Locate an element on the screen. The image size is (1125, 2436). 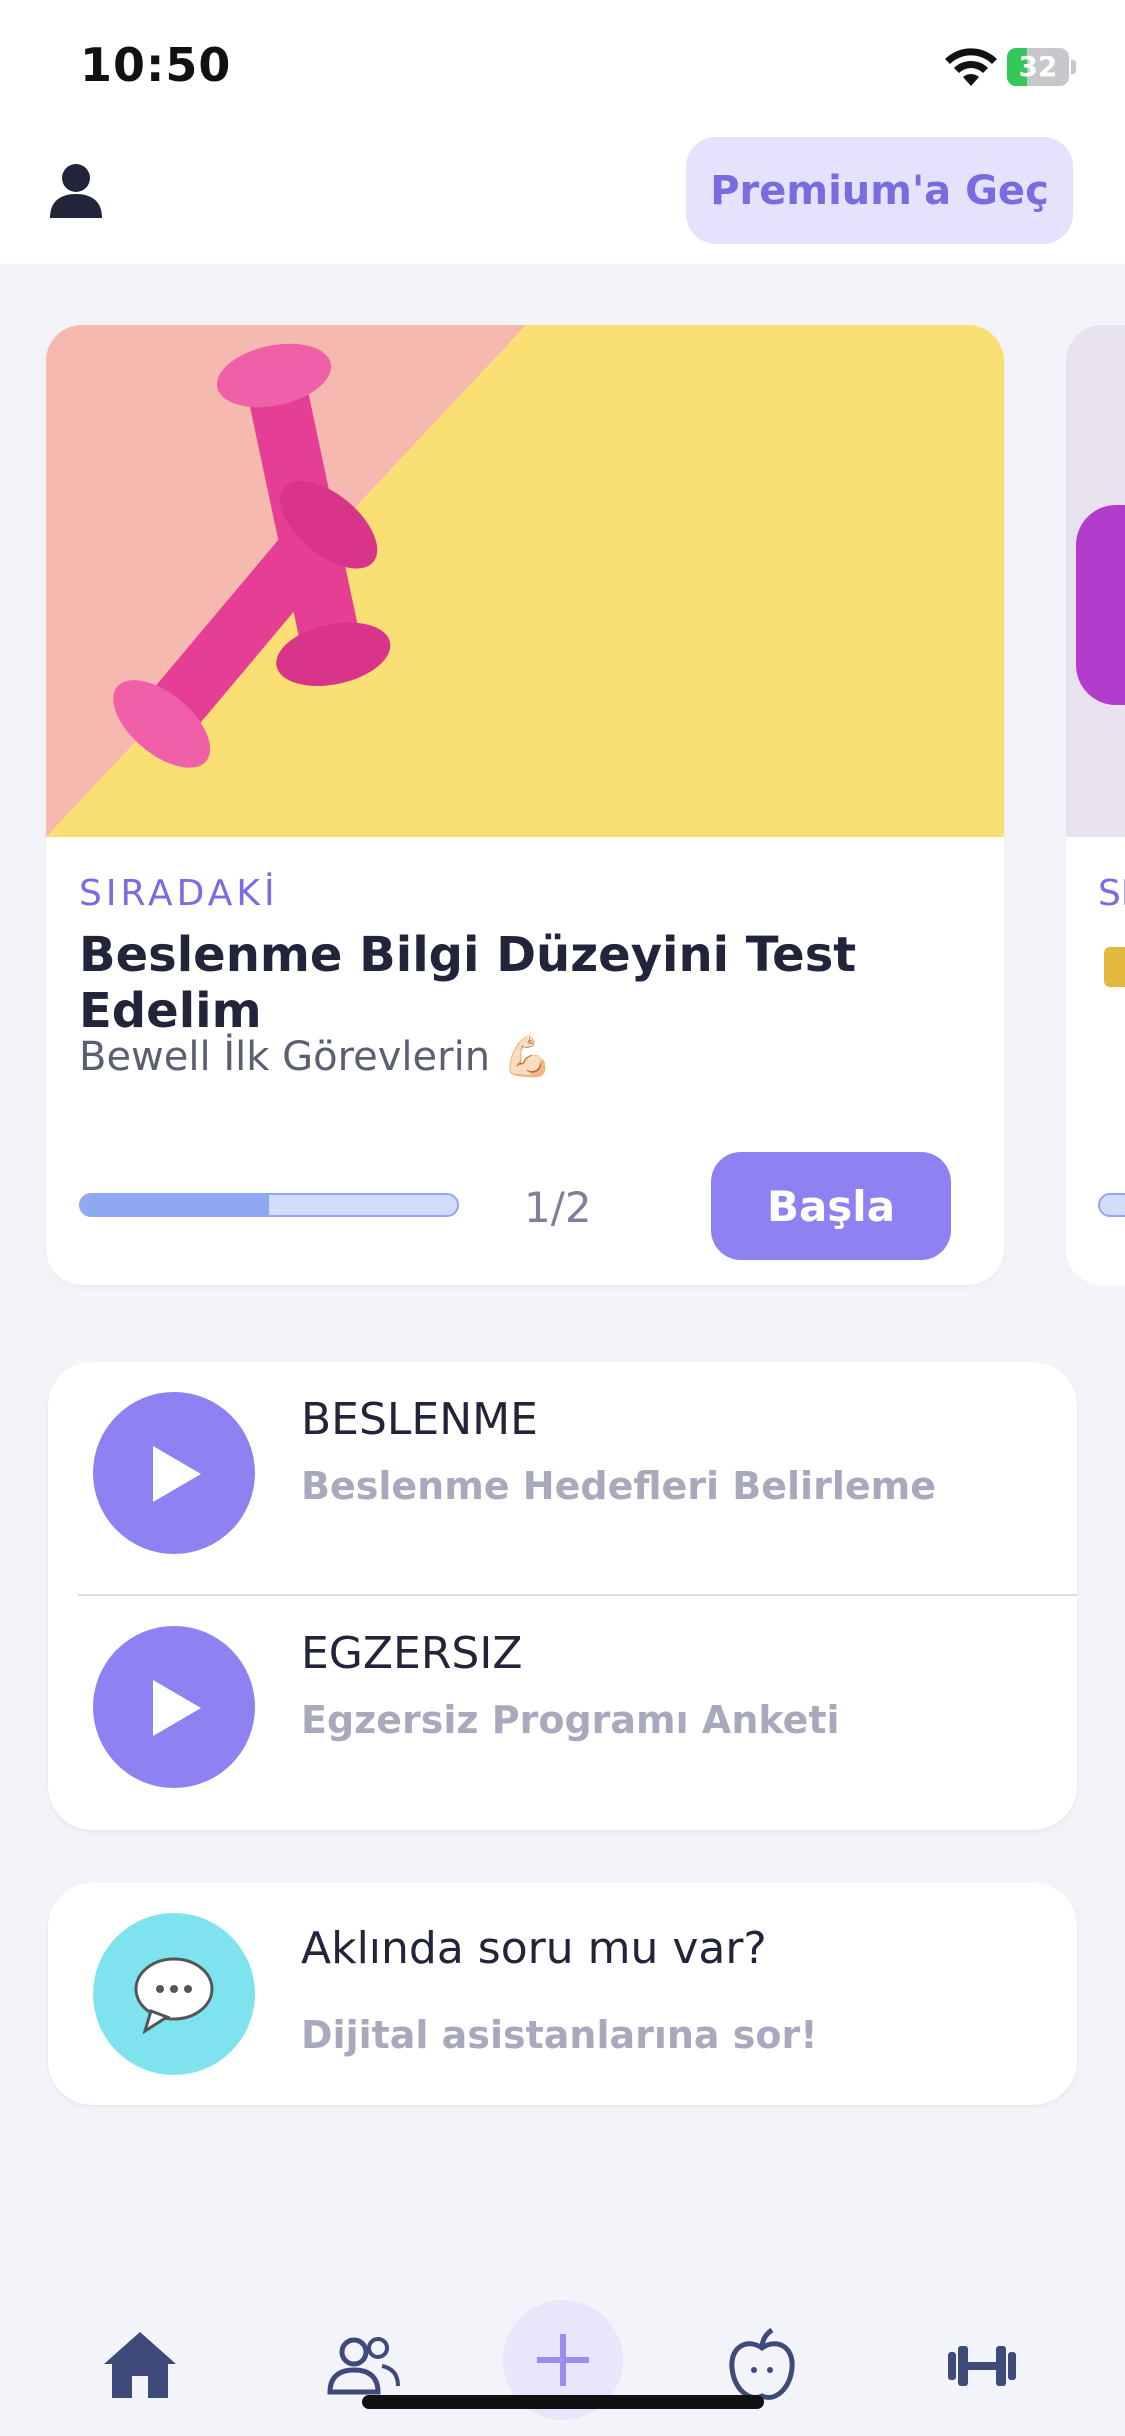
start-button: Başla is located at coordinates (831, 1206).